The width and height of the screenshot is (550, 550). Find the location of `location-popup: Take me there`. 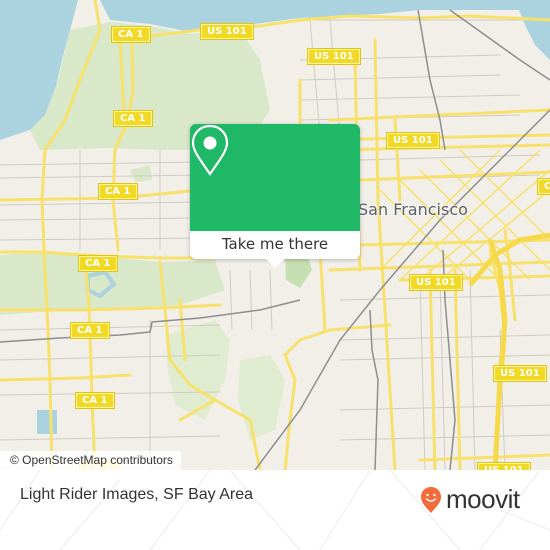

location-popup: Take me there is located at coordinates (275, 196).